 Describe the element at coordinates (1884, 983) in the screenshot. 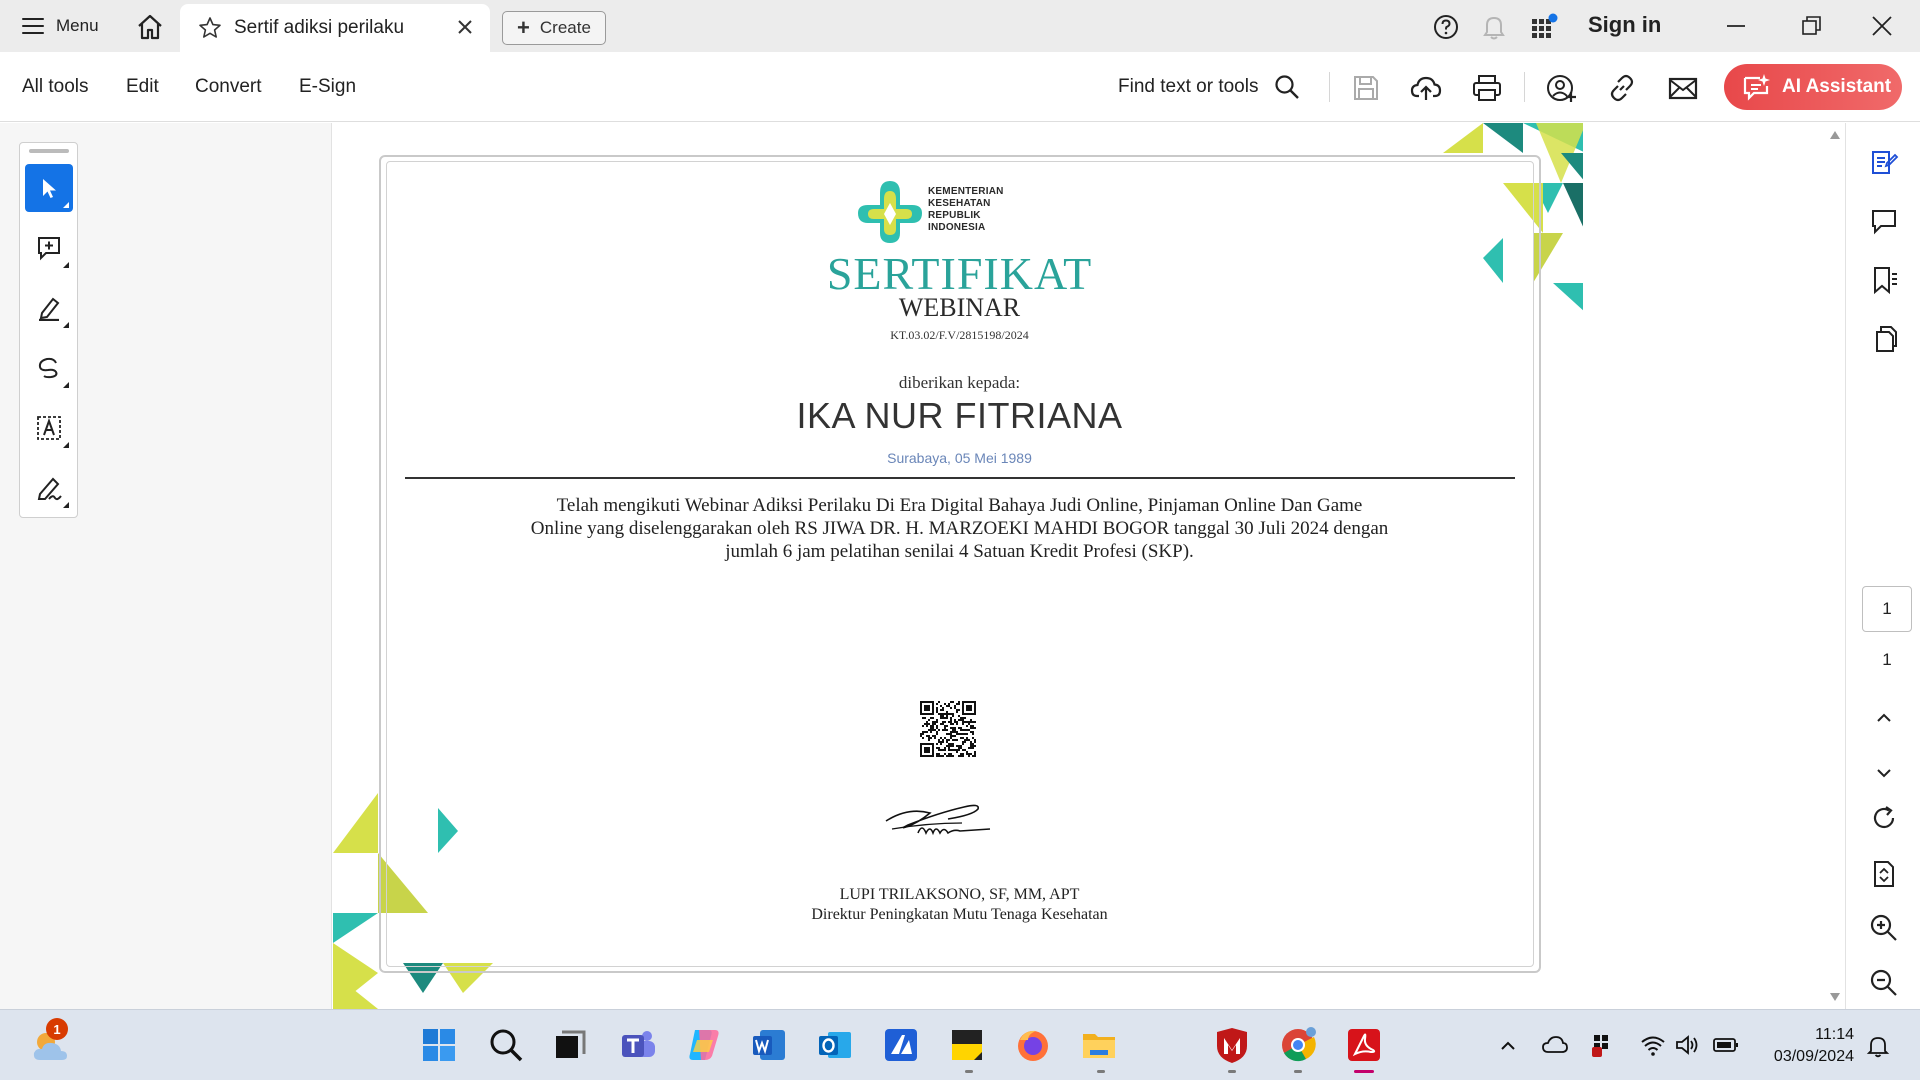

I see `zoom-out-icon` at that location.